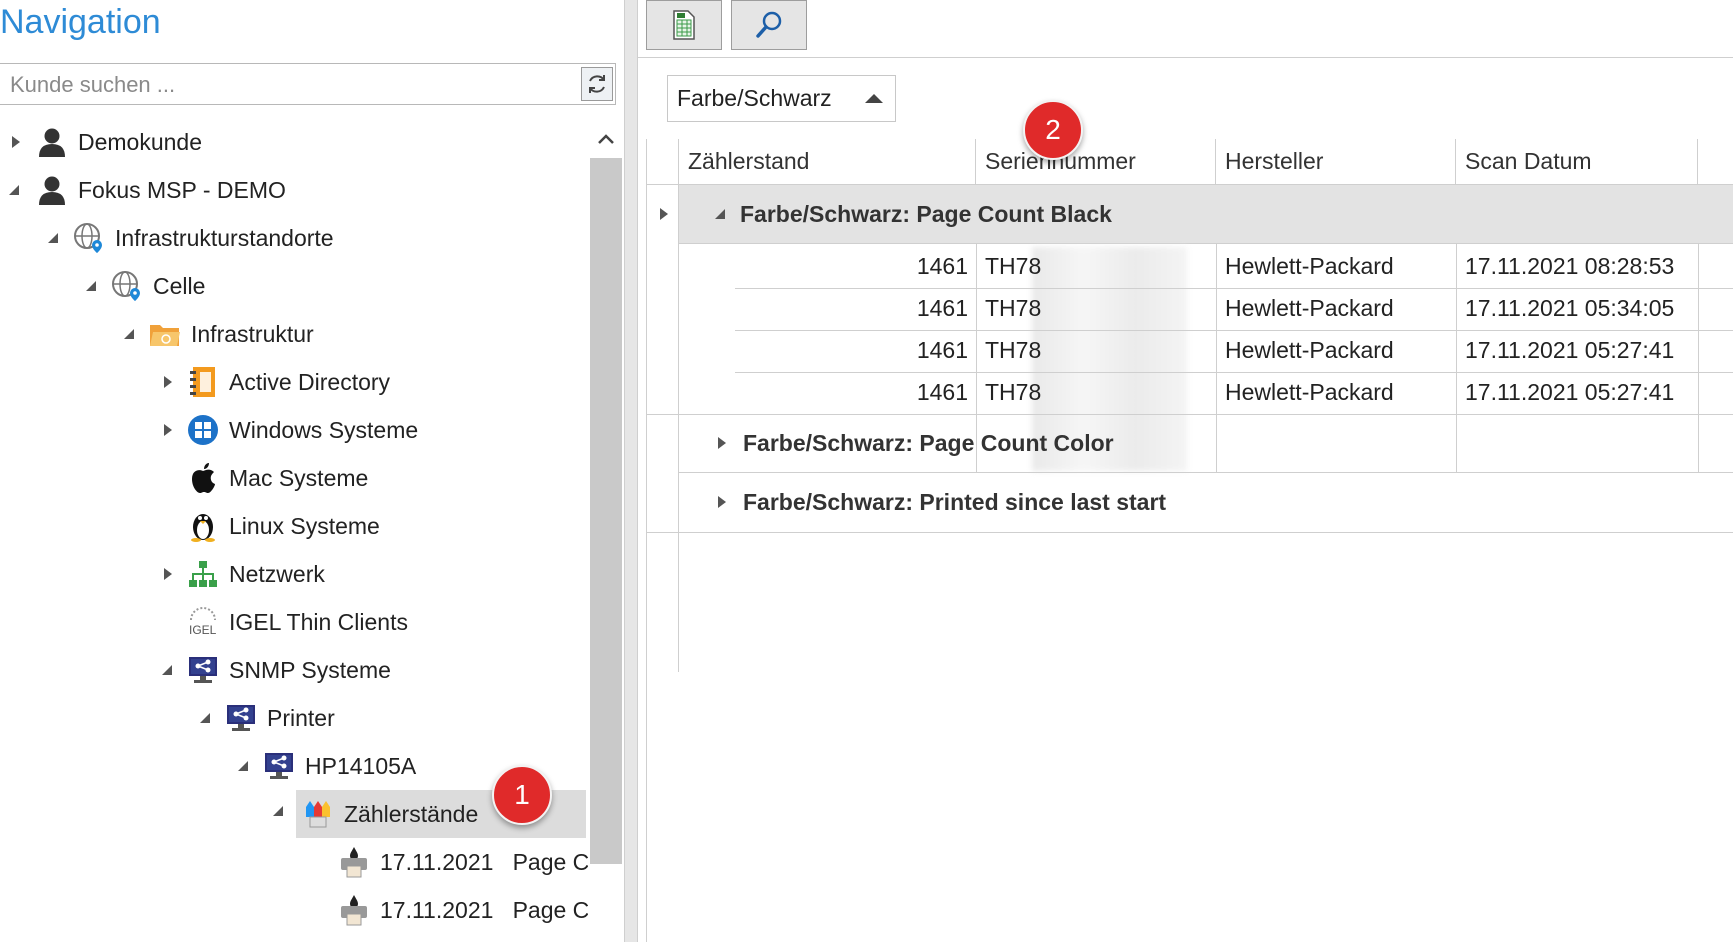  I want to click on igel-icon: IGEL, so click(203, 622).